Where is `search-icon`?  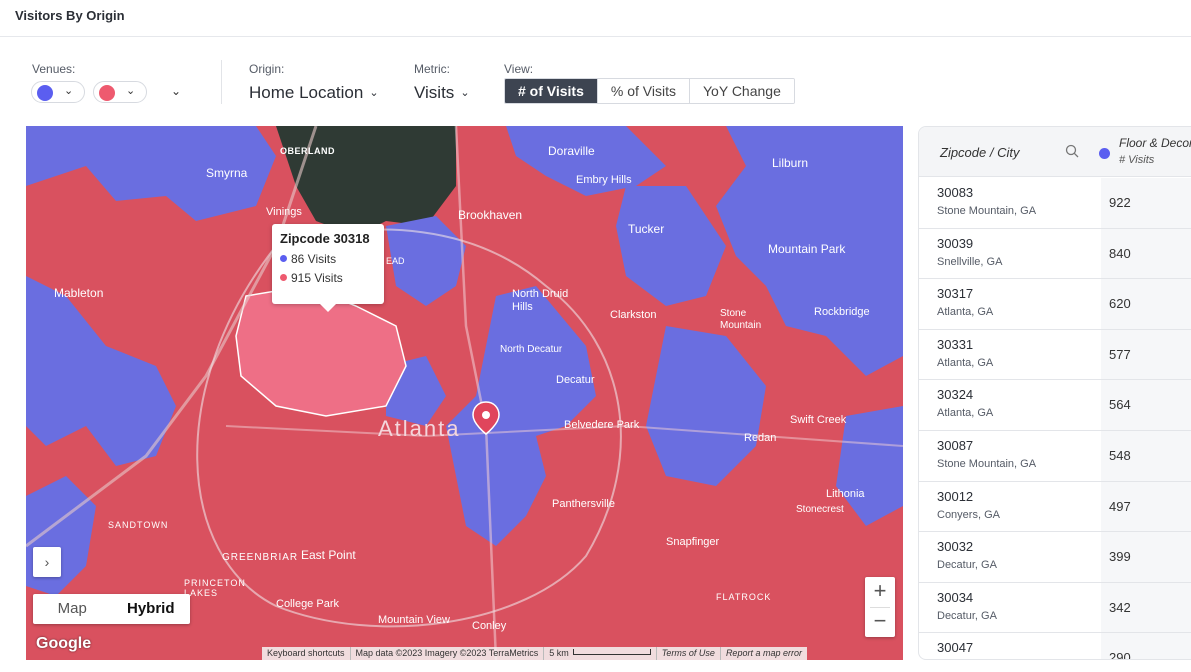
search-icon is located at coordinates (1072, 151).